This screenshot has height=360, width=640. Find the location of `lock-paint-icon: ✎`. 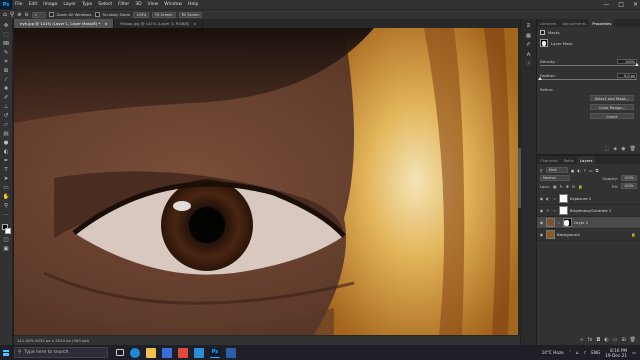

lock-paint-icon: ✎ is located at coordinates (561, 186).